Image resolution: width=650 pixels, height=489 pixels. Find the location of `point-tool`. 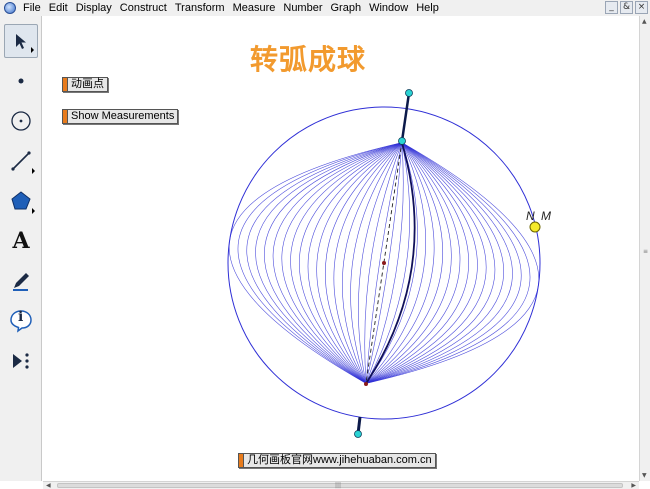

point-tool is located at coordinates (21, 81).